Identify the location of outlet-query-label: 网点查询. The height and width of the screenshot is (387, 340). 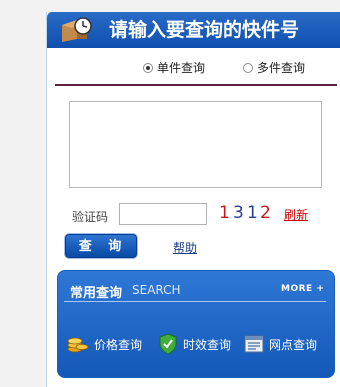
(293, 344).